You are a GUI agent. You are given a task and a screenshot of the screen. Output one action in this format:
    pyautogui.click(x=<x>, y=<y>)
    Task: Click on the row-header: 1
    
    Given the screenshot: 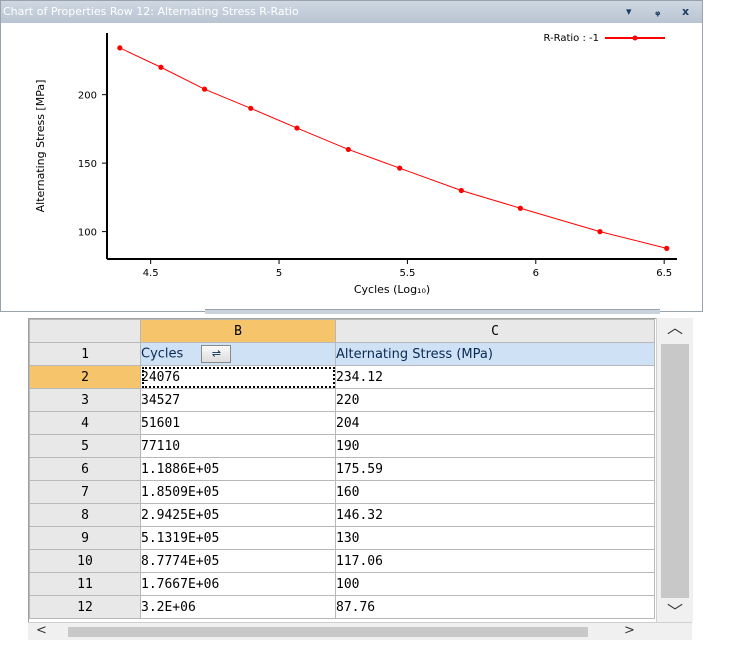 What is the action you would take?
    pyautogui.click(x=85, y=354)
    